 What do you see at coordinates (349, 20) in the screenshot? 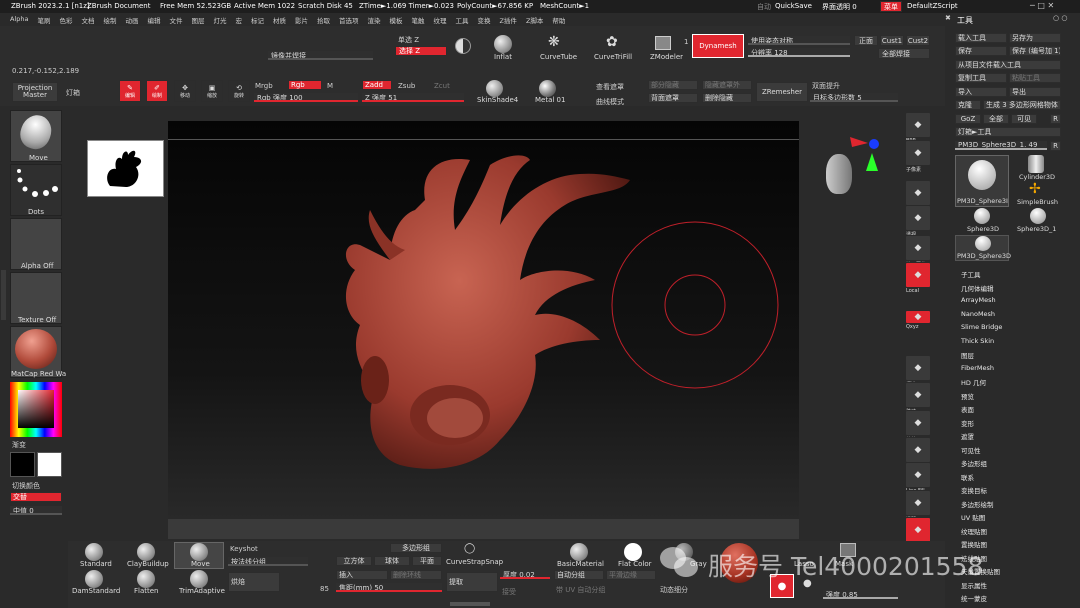
I see `menu-item-15: 首选项` at bounding box center [349, 20].